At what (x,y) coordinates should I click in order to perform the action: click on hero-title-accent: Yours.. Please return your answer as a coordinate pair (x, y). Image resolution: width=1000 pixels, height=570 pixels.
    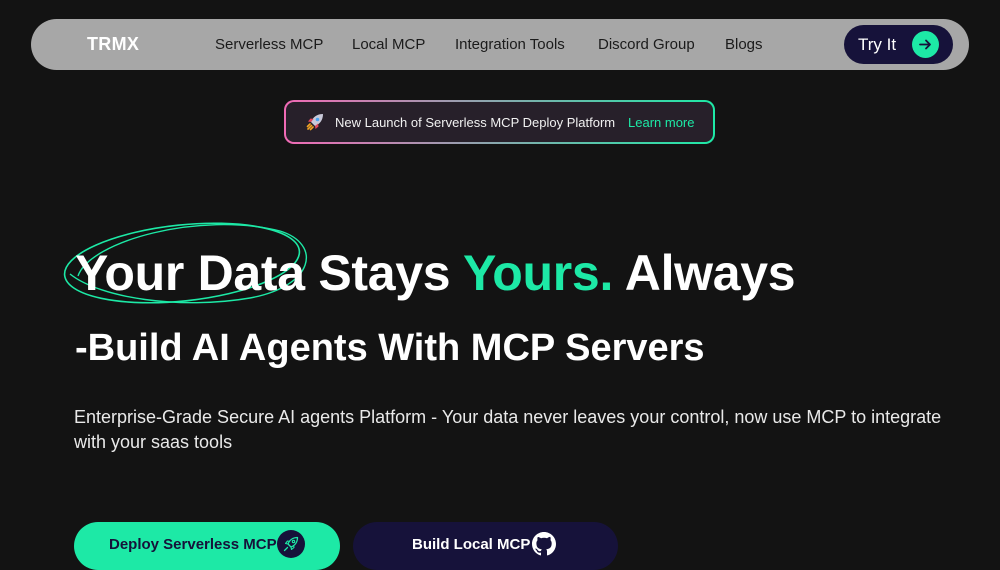
    Looking at the image, I should click on (538, 273).